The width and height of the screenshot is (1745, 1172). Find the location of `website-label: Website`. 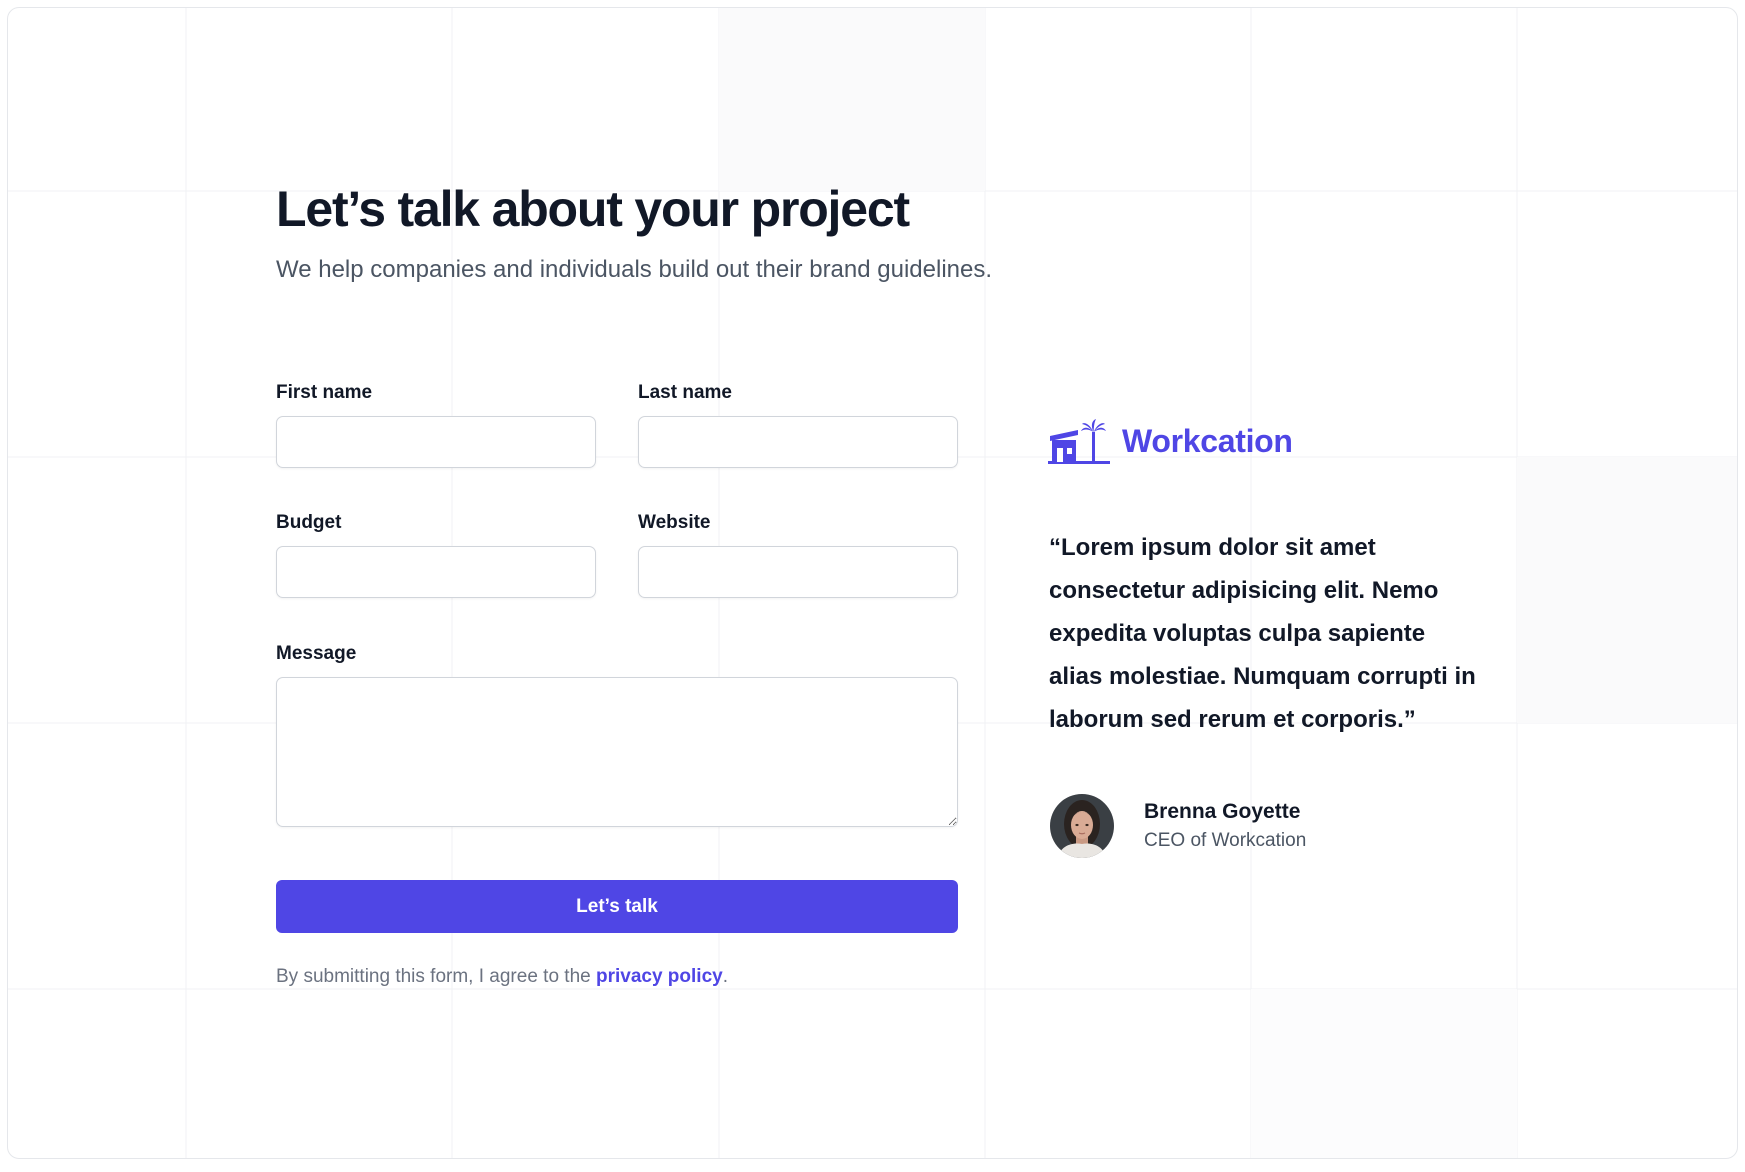

website-label: Website is located at coordinates (674, 522).